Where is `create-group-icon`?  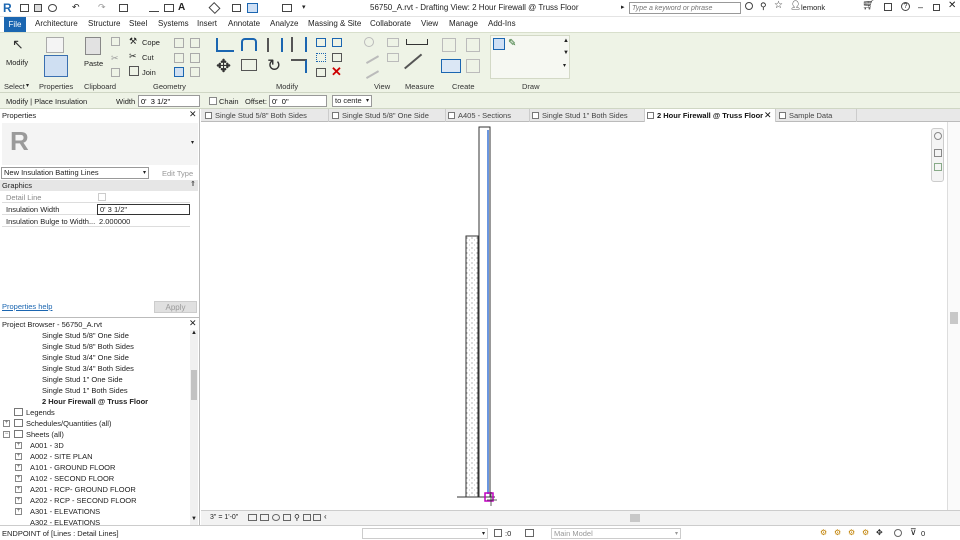
create-group-icon is located at coordinates (451, 66).